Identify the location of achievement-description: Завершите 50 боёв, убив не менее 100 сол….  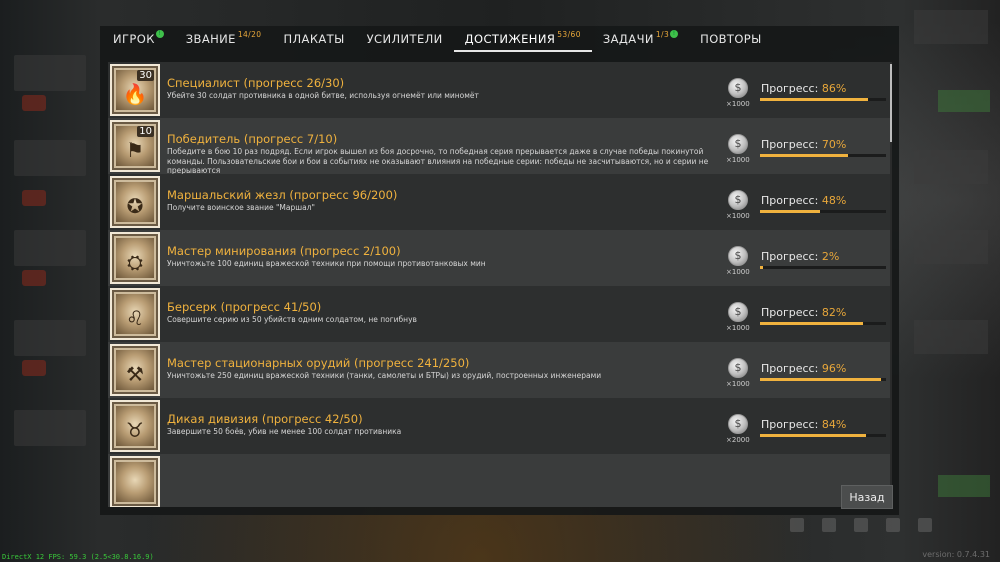
(284, 431).